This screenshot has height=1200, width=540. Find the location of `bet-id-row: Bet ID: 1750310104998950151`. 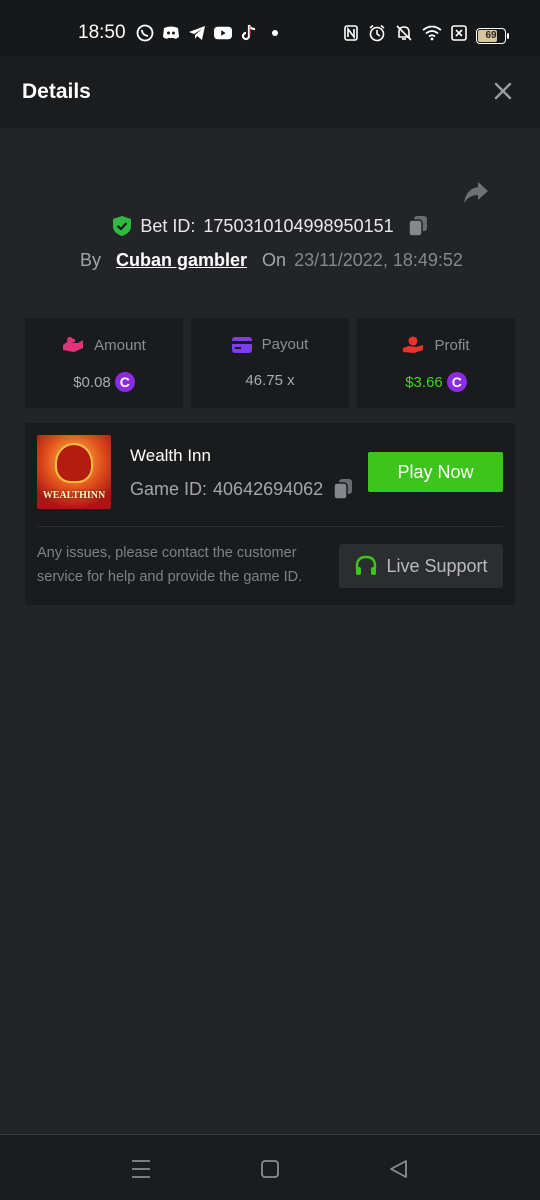

bet-id-row: Bet ID: 1750310104998950151 is located at coordinates (270, 226).